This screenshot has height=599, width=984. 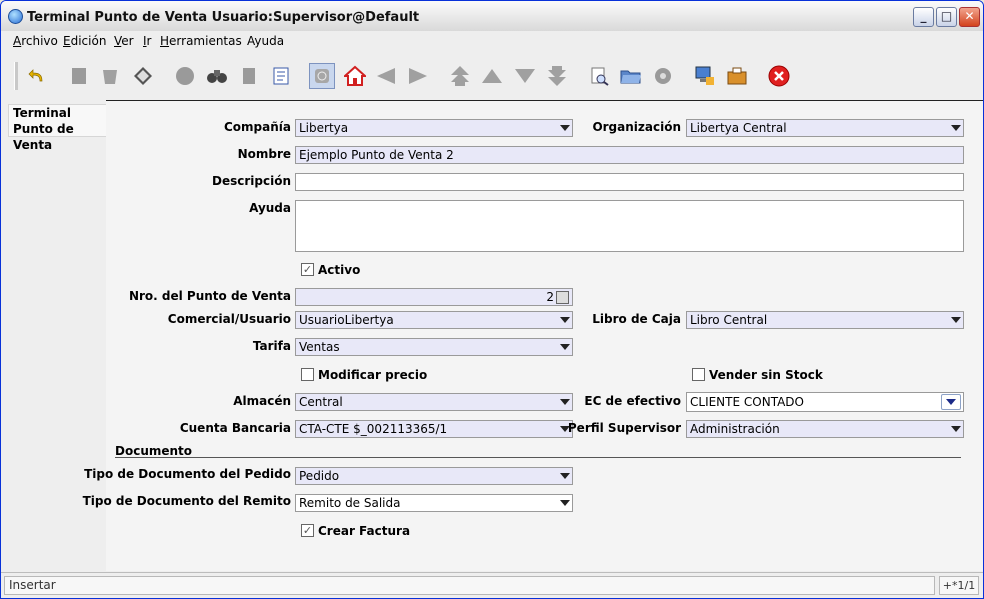 I want to click on organizacion-select: Libertya Central, so click(x=825, y=128).